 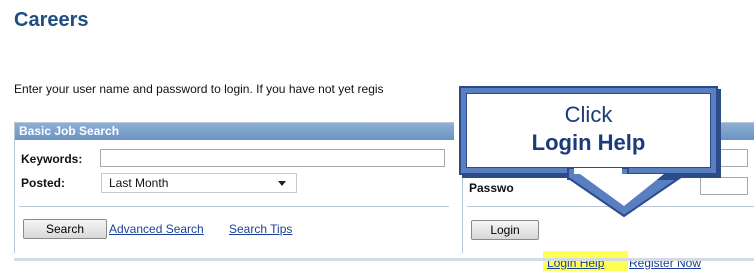 What do you see at coordinates (491, 188) in the screenshot?
I see `password-label: Passwo` at bounding box center [491, 188].